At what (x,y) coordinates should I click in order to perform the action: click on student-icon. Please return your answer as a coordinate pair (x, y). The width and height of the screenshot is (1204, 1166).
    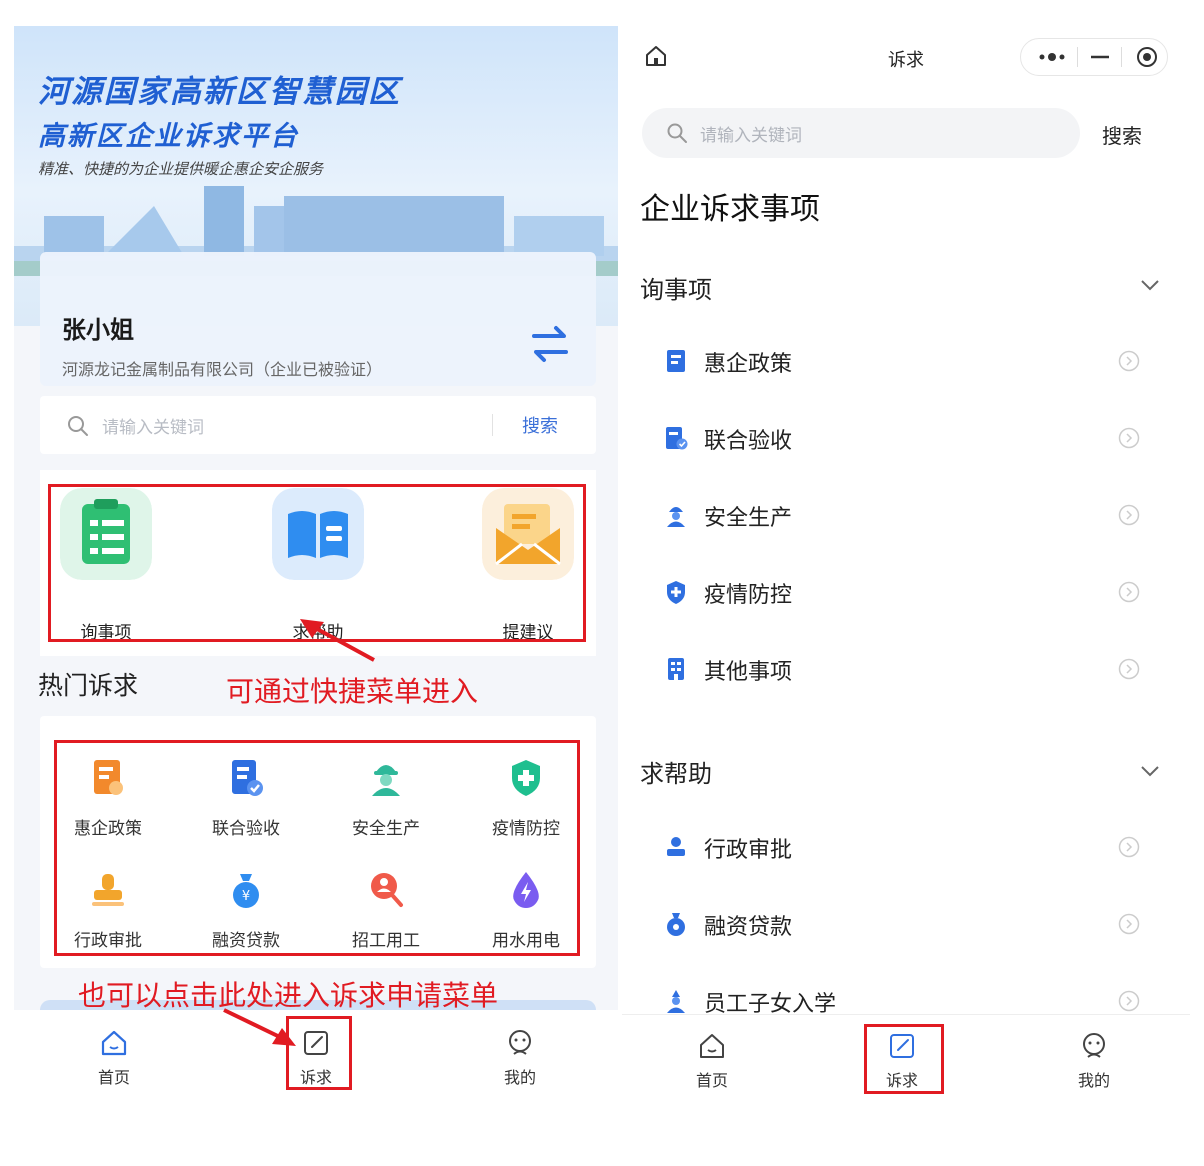
    Looking at the image, I should click on (676, 1001).